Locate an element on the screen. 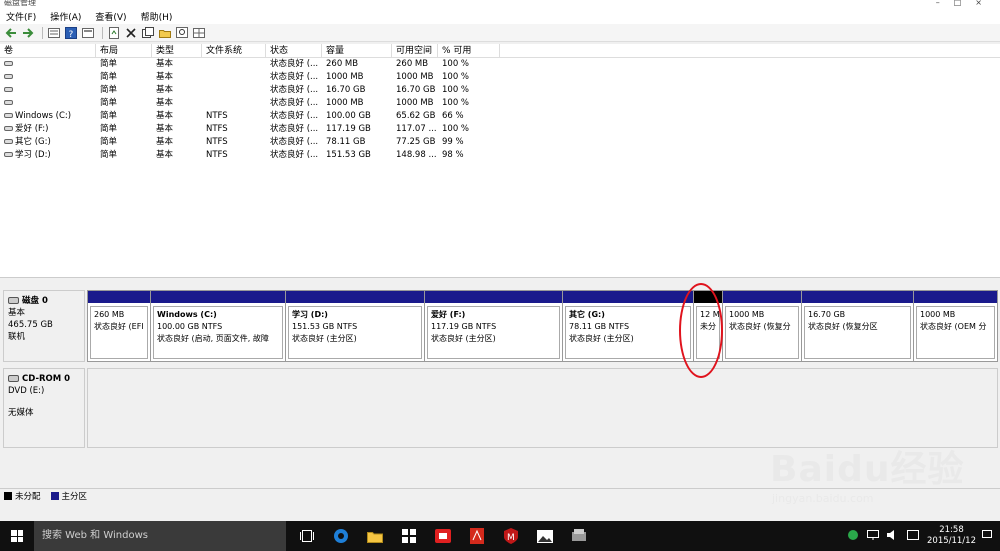 This screenshot has width=1000, height=551. col-free-space: 可用空间 is located at coordinates (415, 50).